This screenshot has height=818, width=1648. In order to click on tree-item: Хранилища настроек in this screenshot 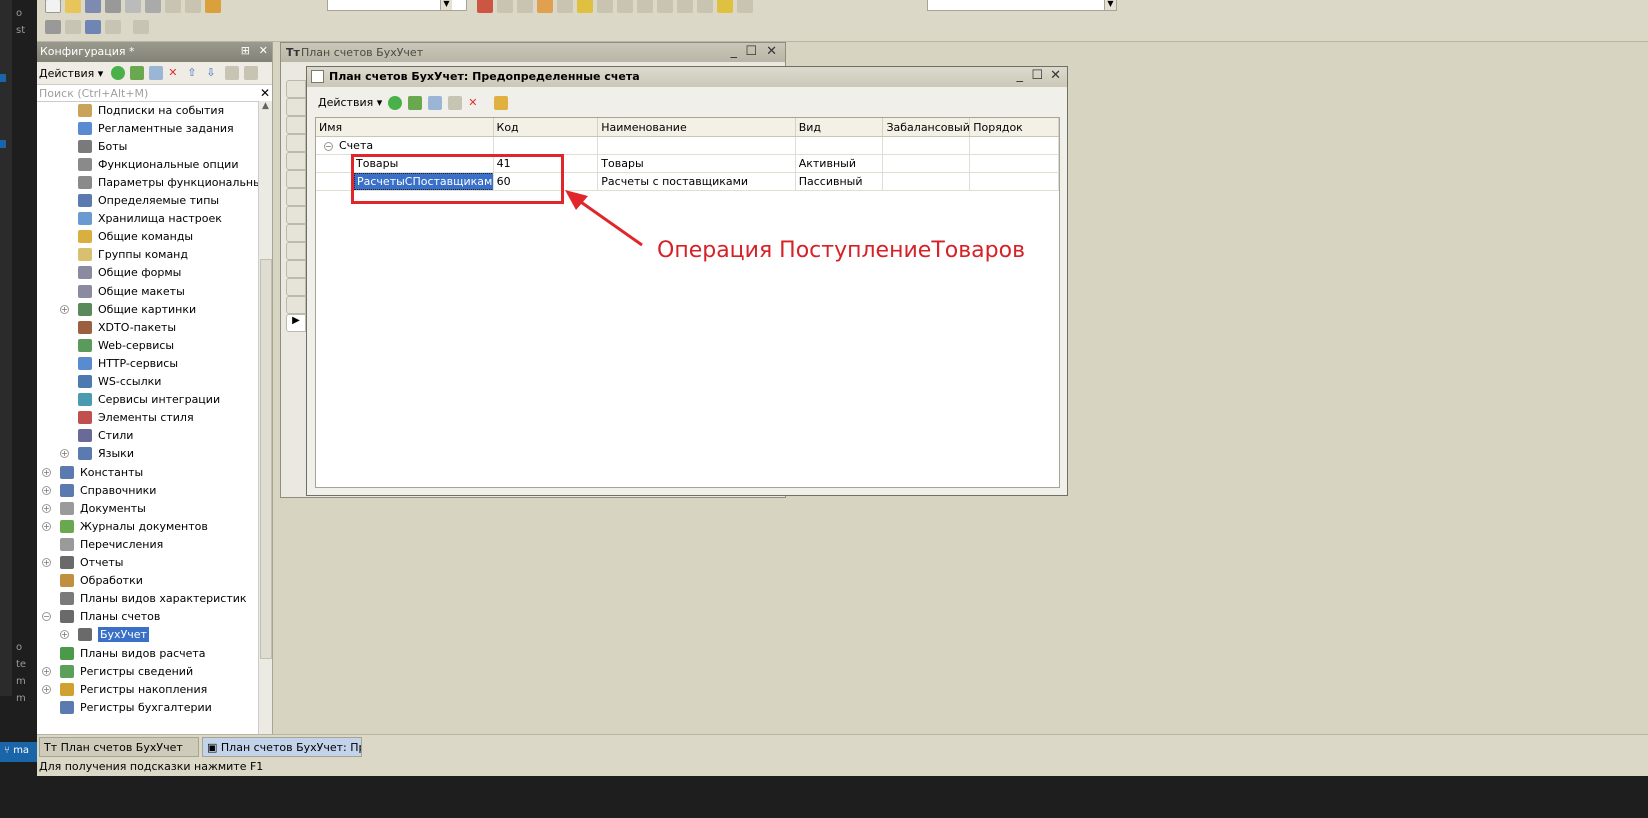, I will do `click(150, 219)`.